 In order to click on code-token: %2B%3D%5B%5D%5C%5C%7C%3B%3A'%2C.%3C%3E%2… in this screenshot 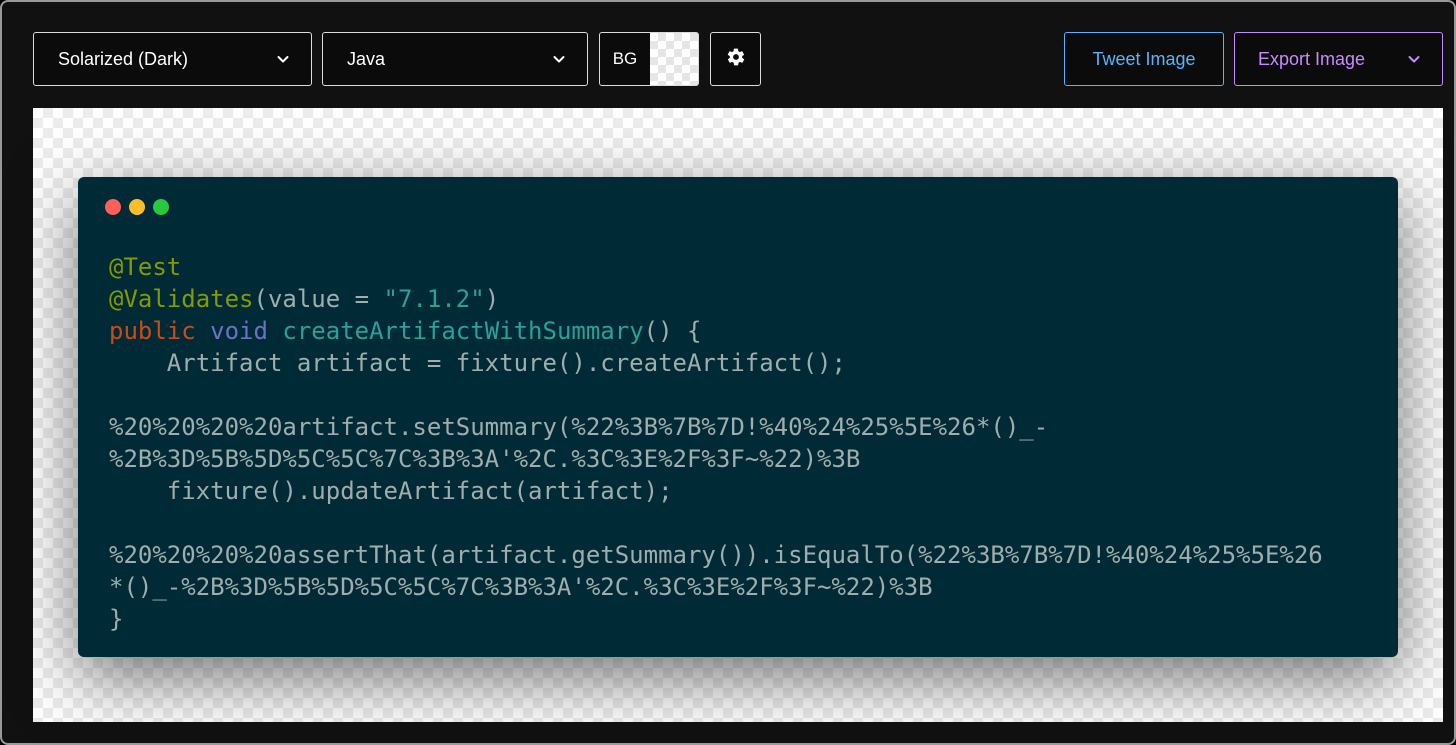, I will do `click(485, 459)`.